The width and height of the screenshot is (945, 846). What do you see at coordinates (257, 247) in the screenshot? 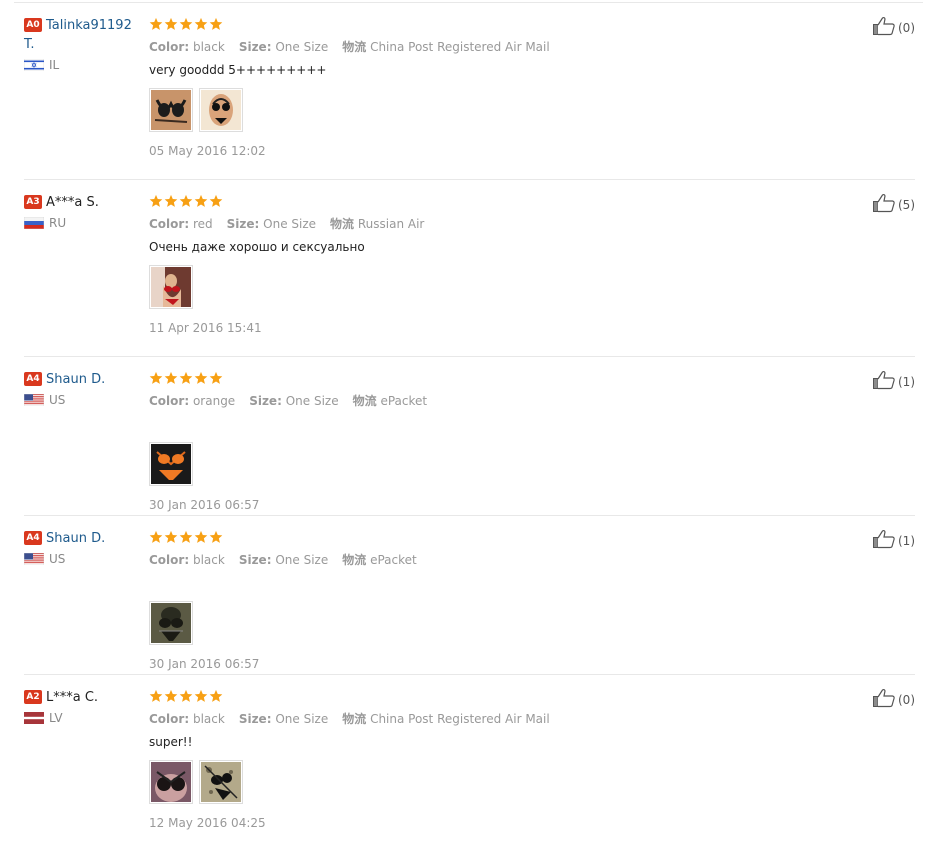
I see `review-text: Очень даже хорошо и сексуально` at bounding box center [257, 247].